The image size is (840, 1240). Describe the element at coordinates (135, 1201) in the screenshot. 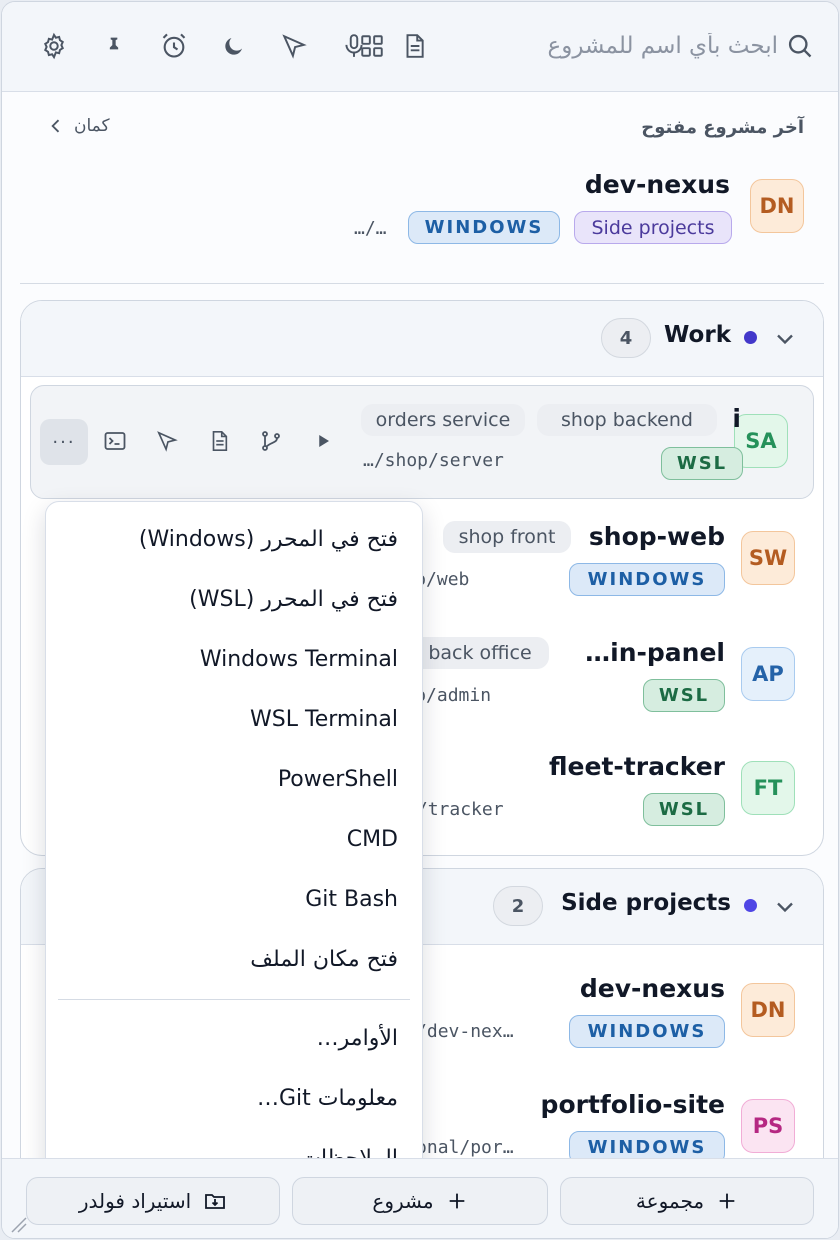

I see `import-folder-label: استيراد فولدر` at that location.